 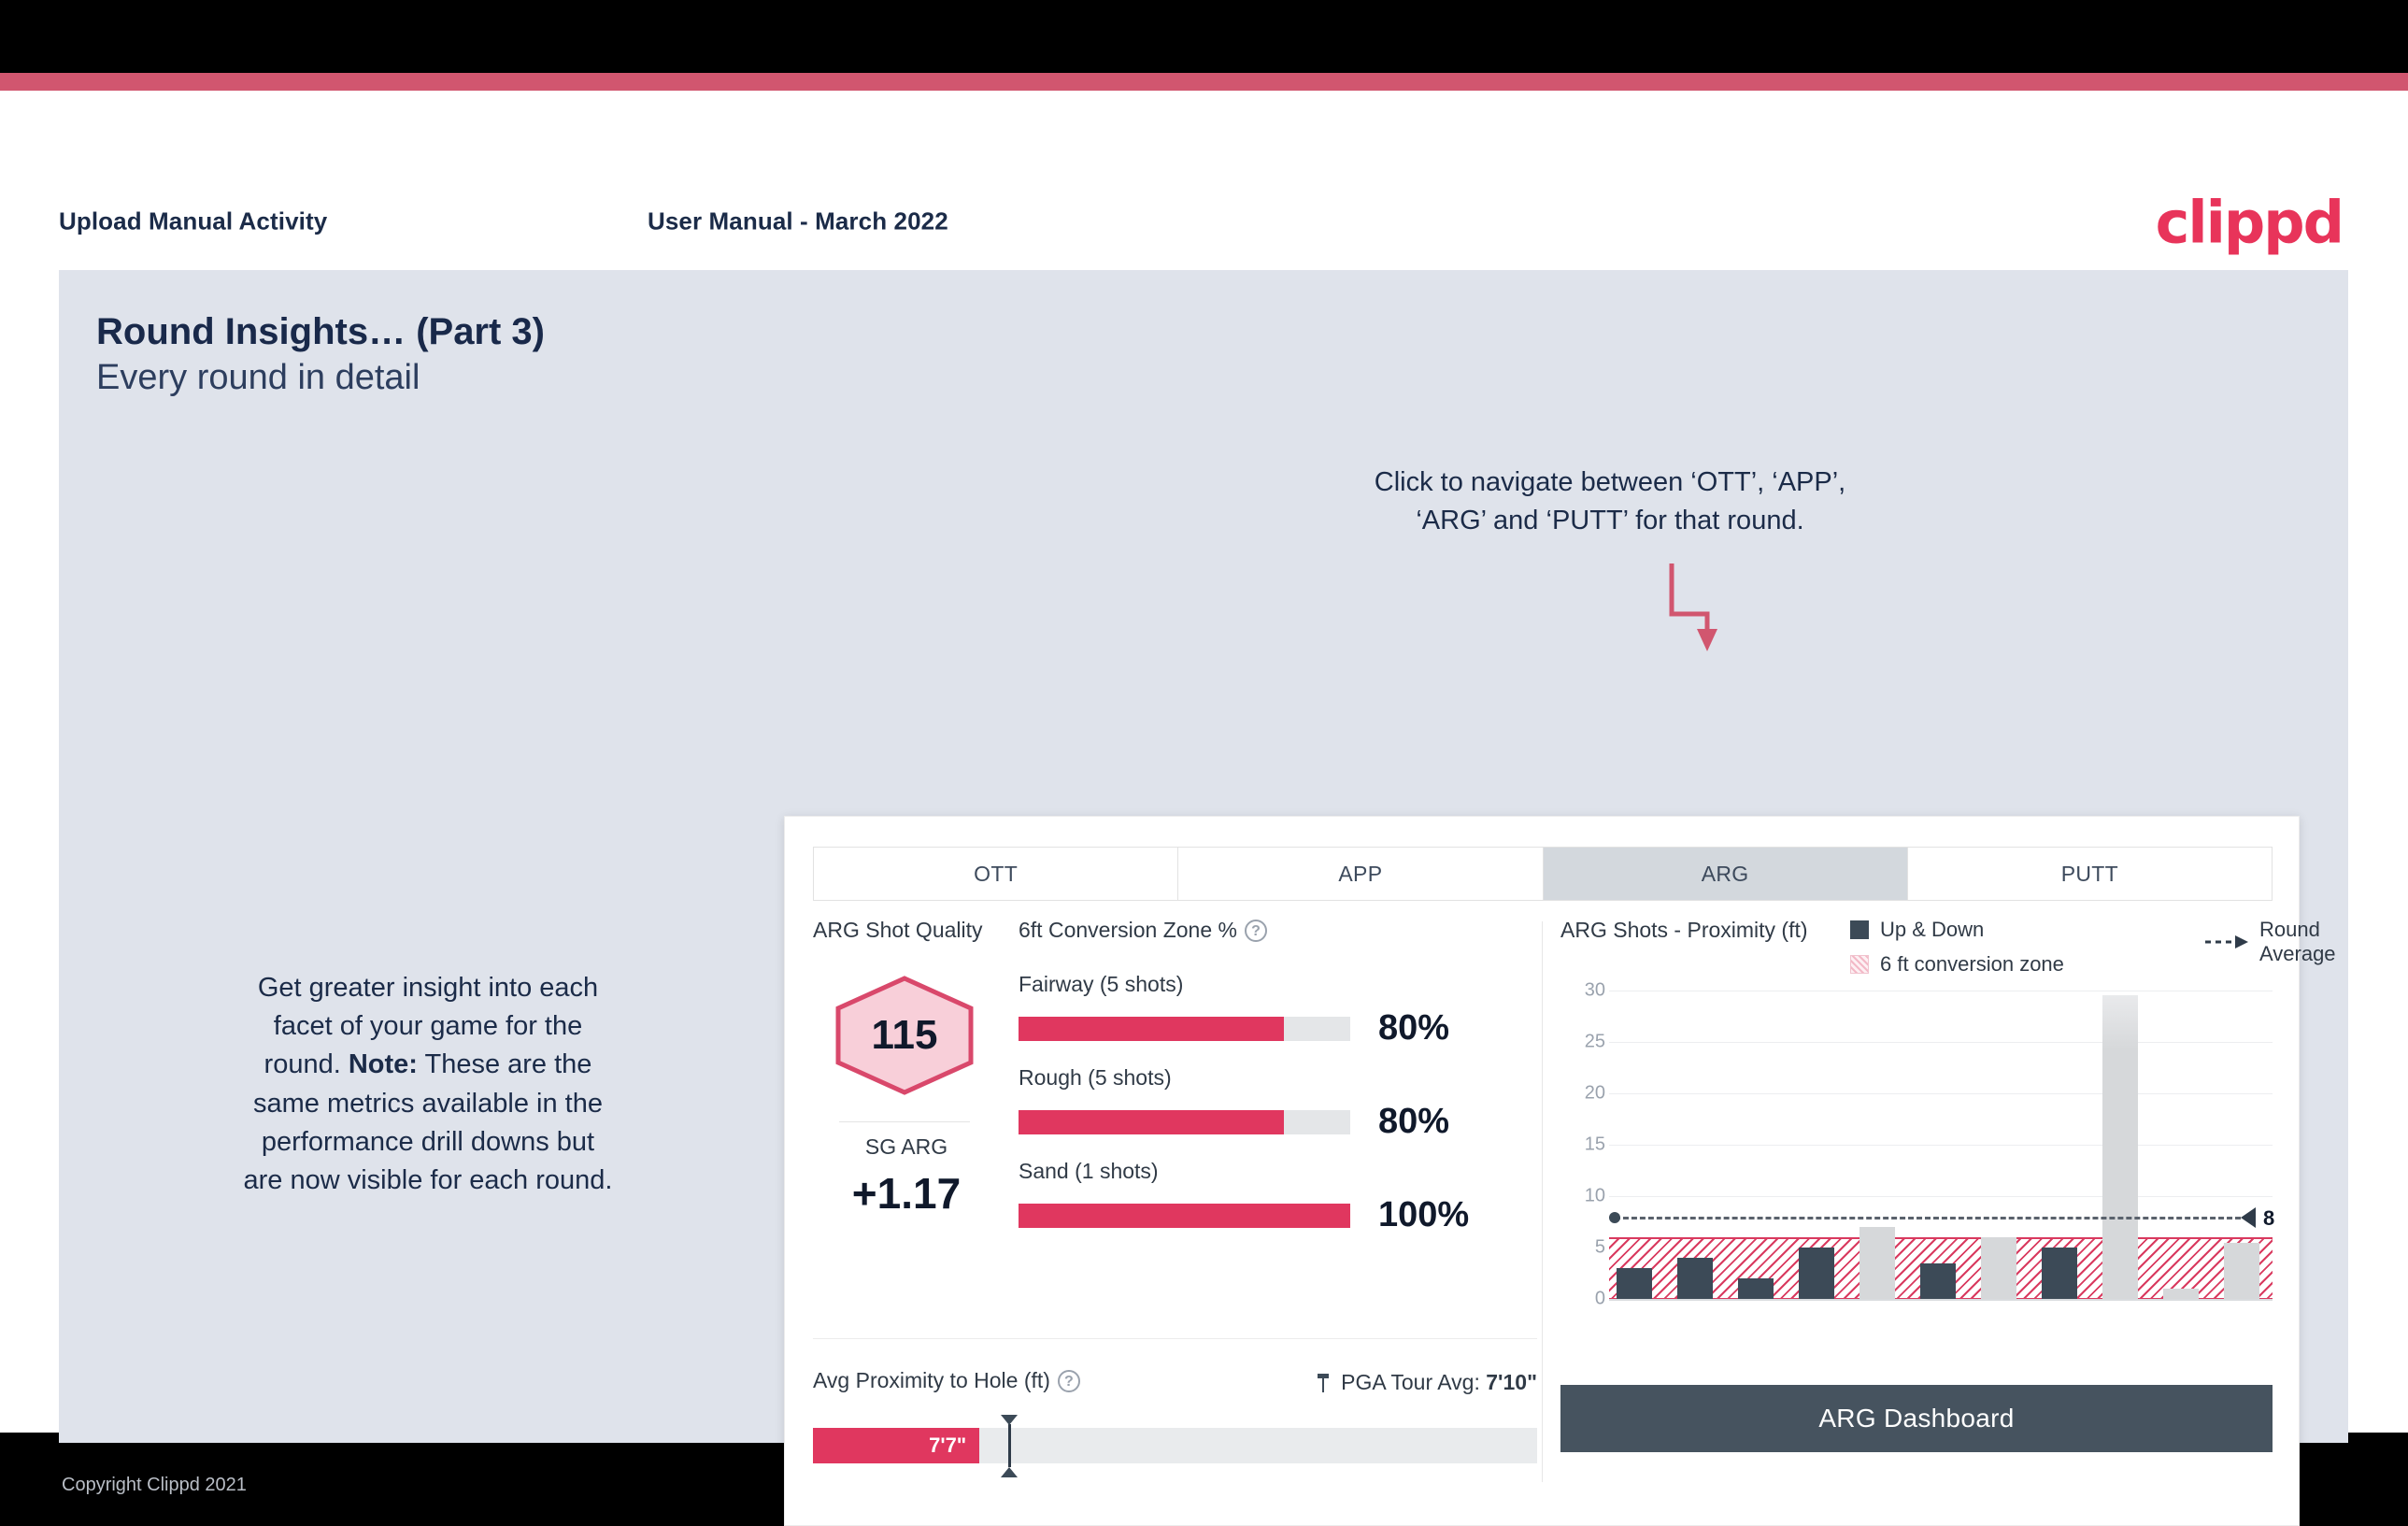 I want to click on conversion-row-name: Rough (5 shots), so click(x=1095, y=1077).